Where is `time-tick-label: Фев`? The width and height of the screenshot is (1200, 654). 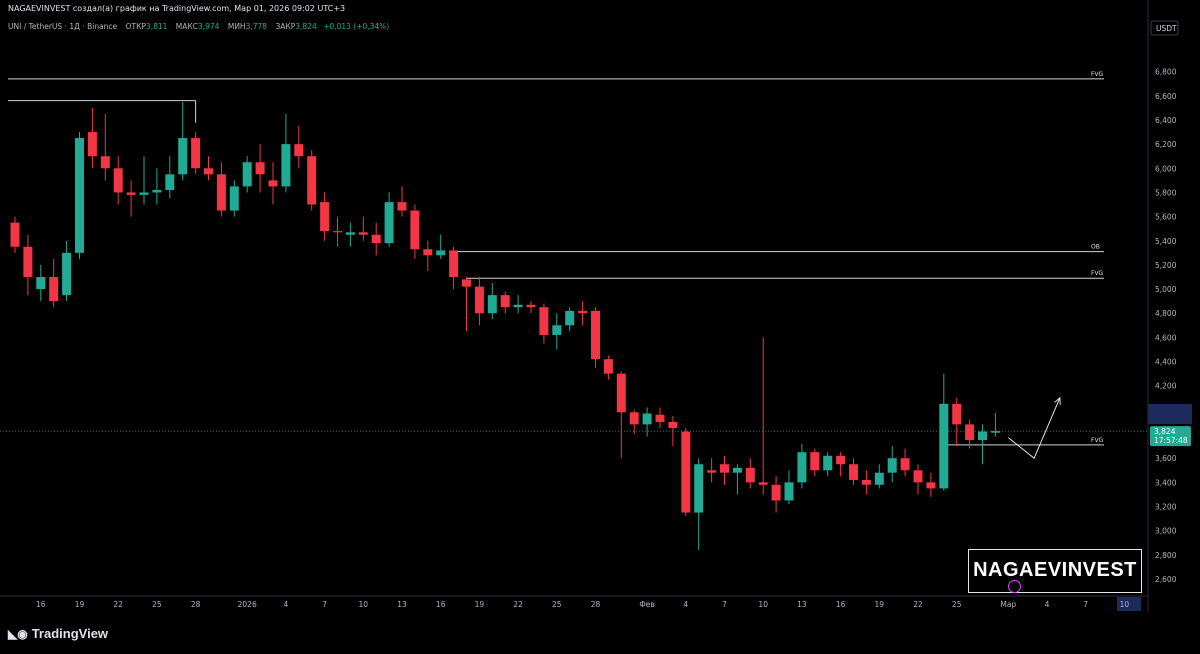 time-tick-label: Фев is located at coordinates (647, 604).